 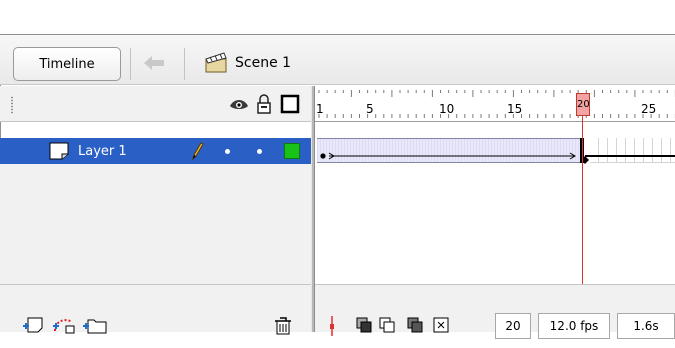 I want to click on ruler-tick-label: 25, so click(x=649, y=109).